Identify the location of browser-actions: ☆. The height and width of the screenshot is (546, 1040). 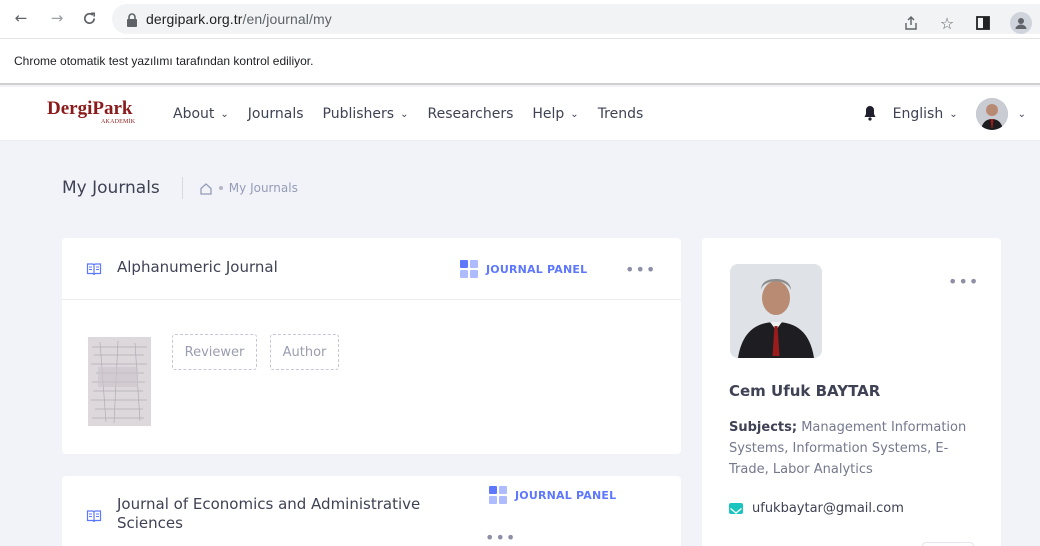
(971, 23).